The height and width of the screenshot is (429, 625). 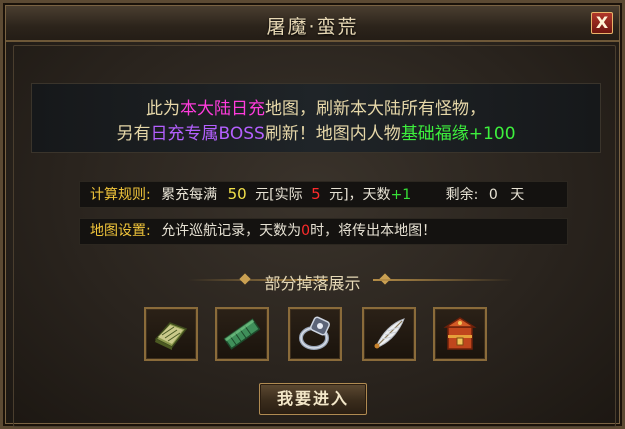 I want to click on banner-text: 另有, so click(x=133, y=134).